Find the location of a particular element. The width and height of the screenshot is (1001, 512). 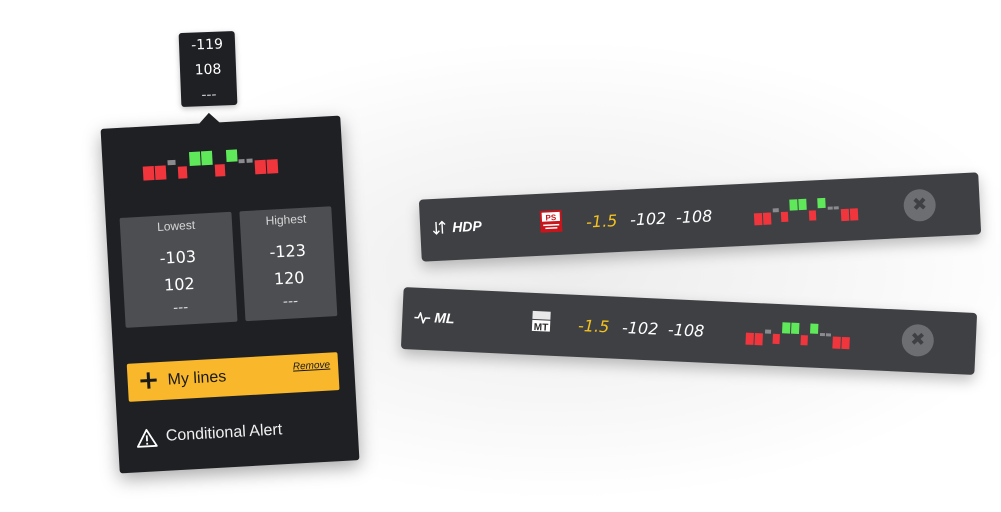

highest-value: --- is located at coordinates (290, 302).